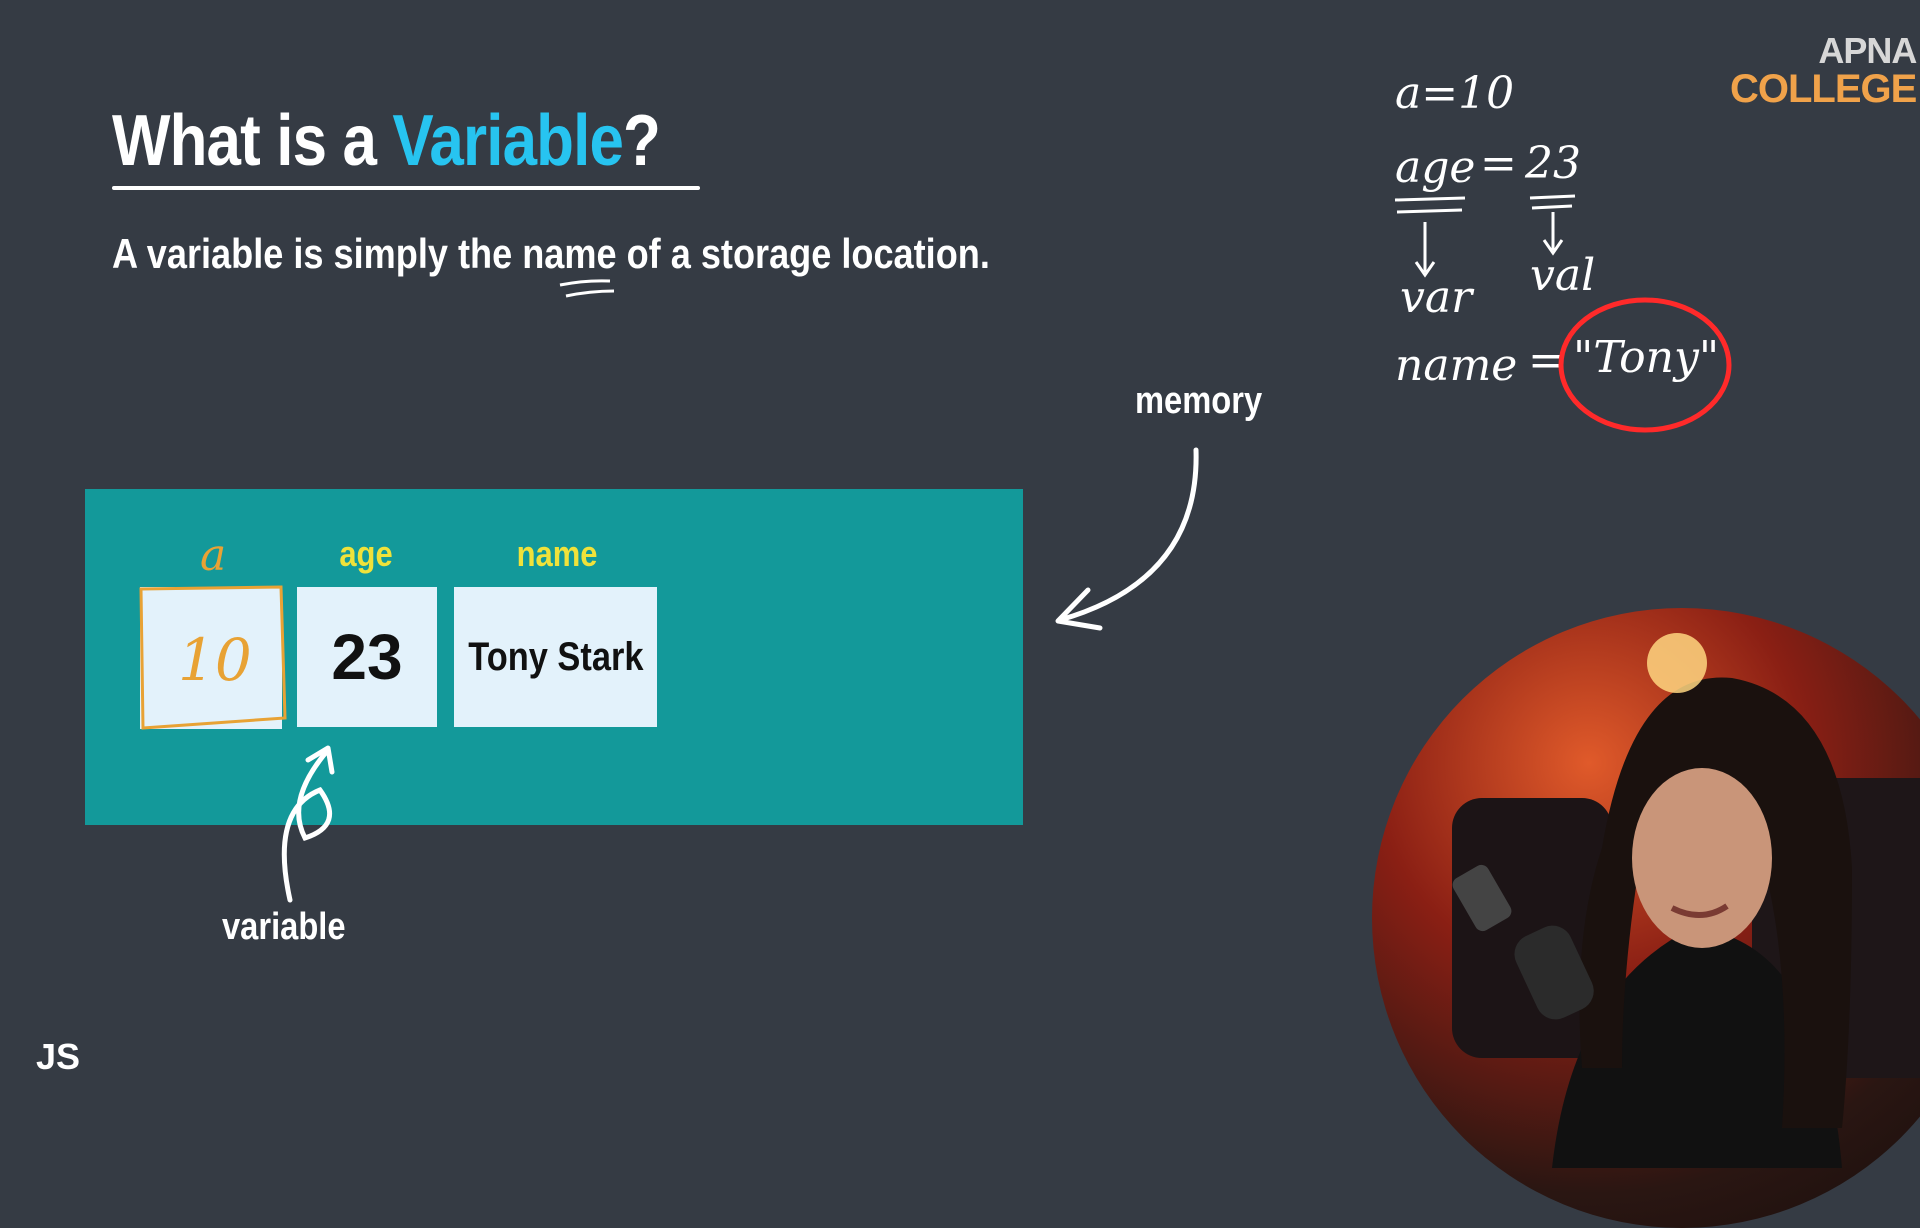  What do you see at coordinates (1456, 365) in the screenshot?
I see `note-name: name` at bounding box center [1456, 365].